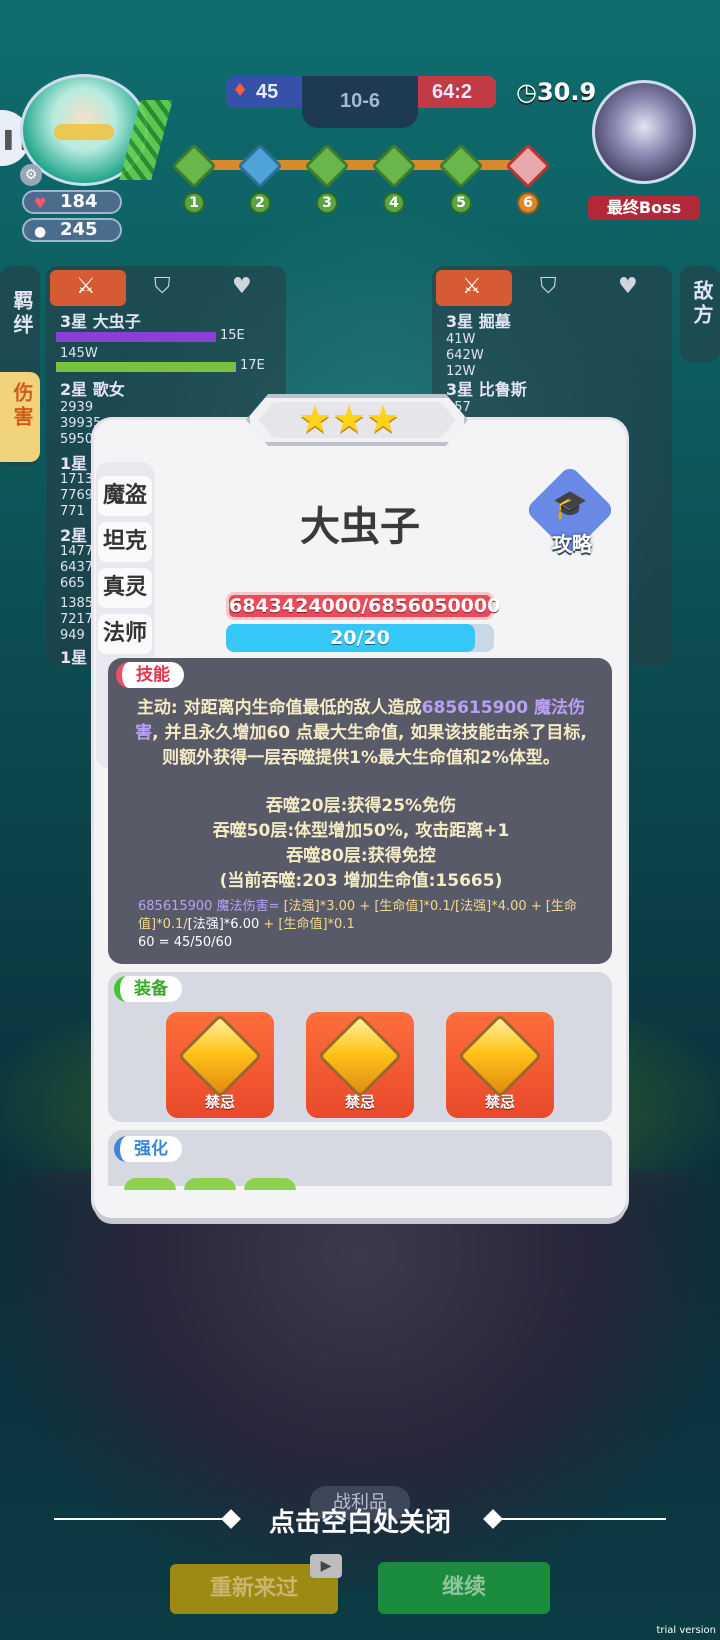  Describe the element at coordinates (125, 496) in the screenshot. I see `class-tab-rogue: 魔盗` at that location.